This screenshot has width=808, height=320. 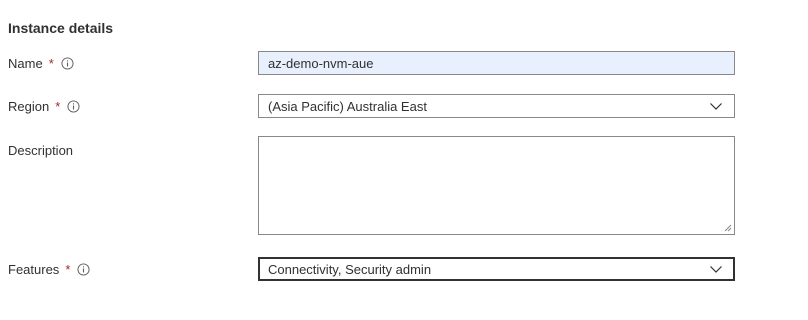 I want to click on name-label: Name, so click(x=25, y=63).